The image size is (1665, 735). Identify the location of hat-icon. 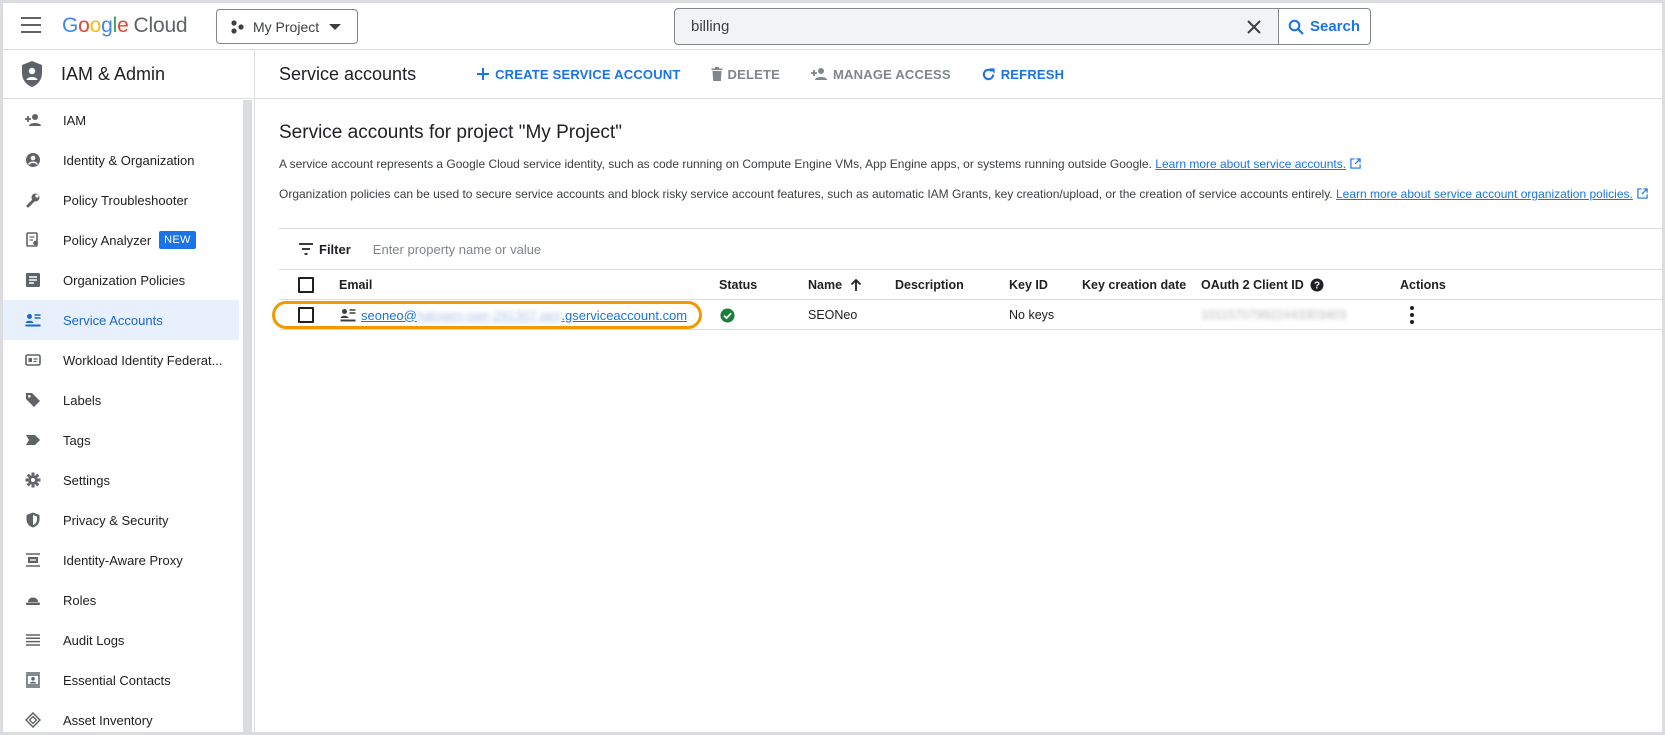
(33, 600).